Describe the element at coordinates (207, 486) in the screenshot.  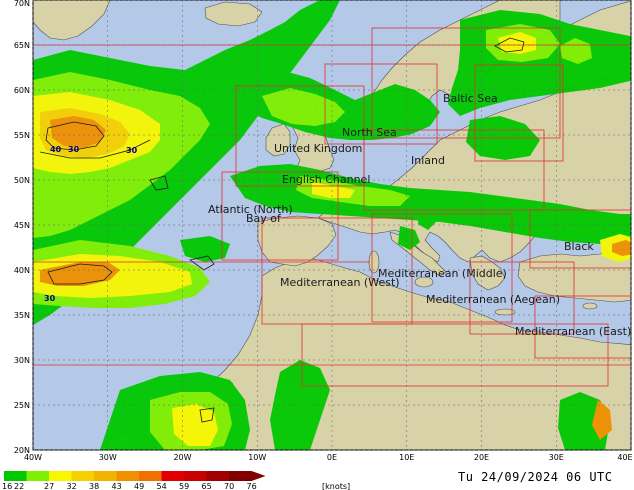
I see `legend-value-label: 65` at that location.